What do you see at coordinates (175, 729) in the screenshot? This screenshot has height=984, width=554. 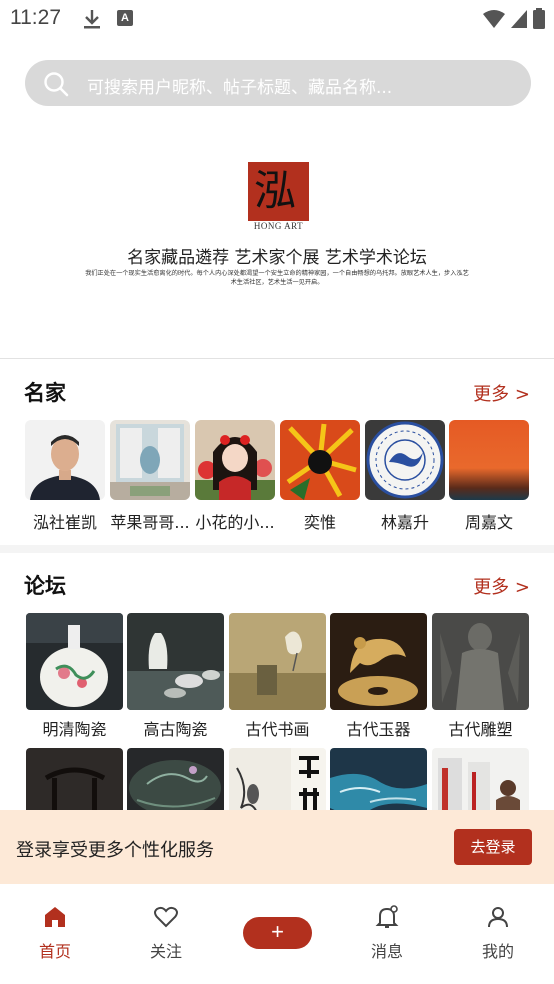 I see `forum-category-name: 高古陶瓷` at bounding box center [175, 729].